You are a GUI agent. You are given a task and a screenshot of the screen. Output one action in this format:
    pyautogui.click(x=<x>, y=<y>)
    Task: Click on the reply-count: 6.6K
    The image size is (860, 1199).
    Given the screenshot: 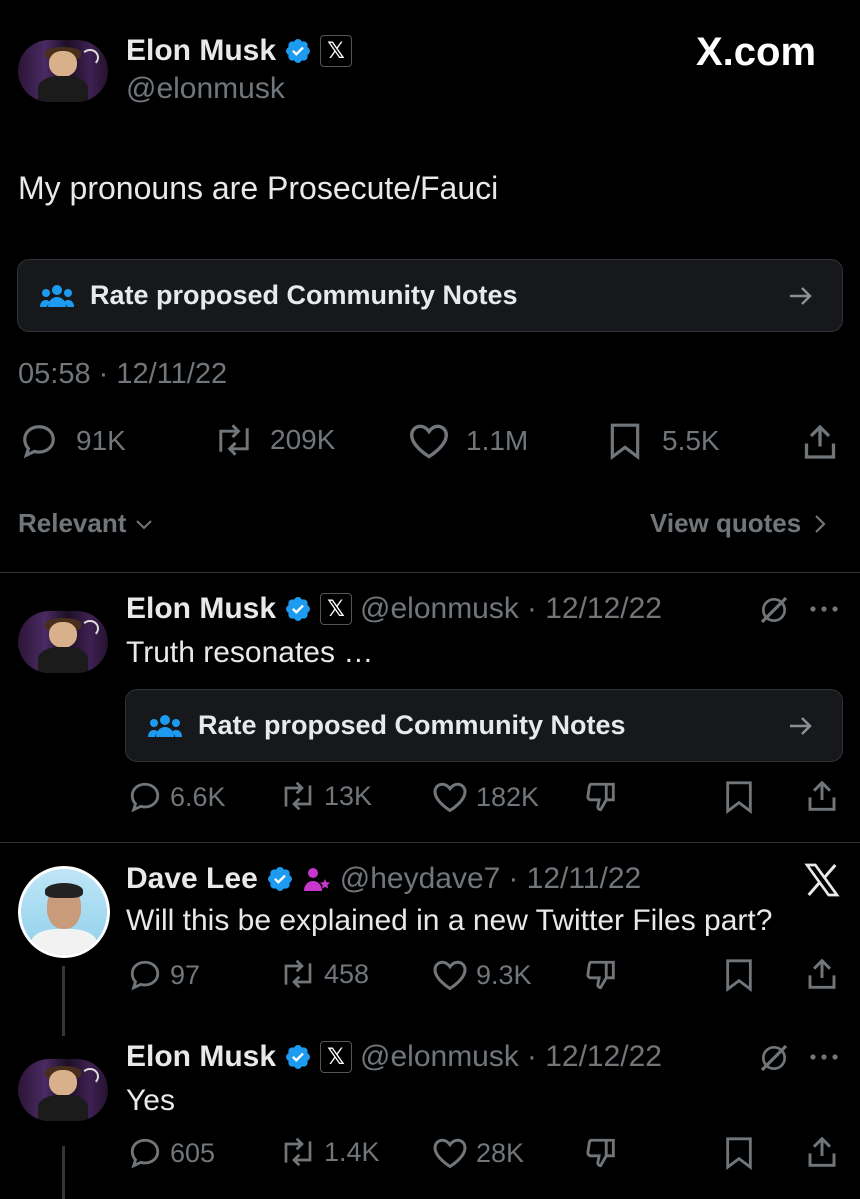 What is the action you would take?
    pyautogui.click(x=198, y=796)
    